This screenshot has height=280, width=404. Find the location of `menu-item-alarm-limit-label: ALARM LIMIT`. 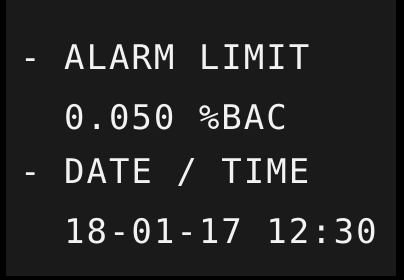

menu-item-alarm-limit-label: ALARM LIMIT is located at coordinates (188, 58).